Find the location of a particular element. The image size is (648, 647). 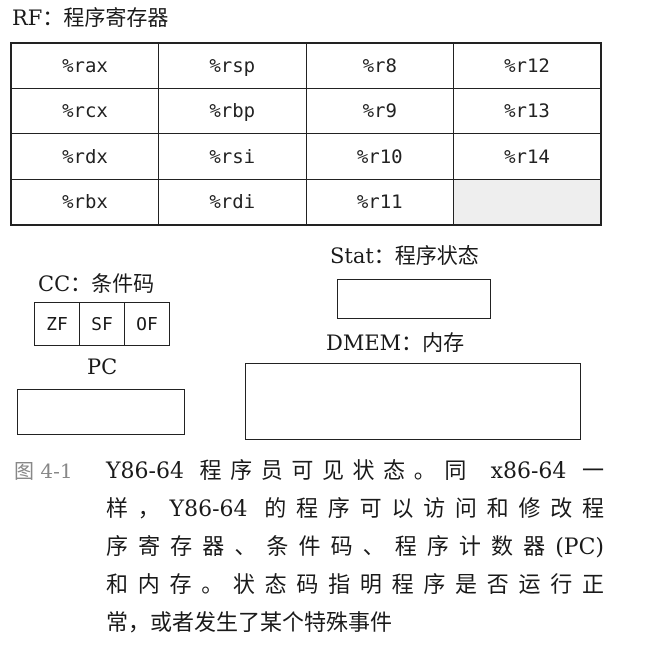

status-label: Stat：程序状态 is located at coordinates (404, 256).